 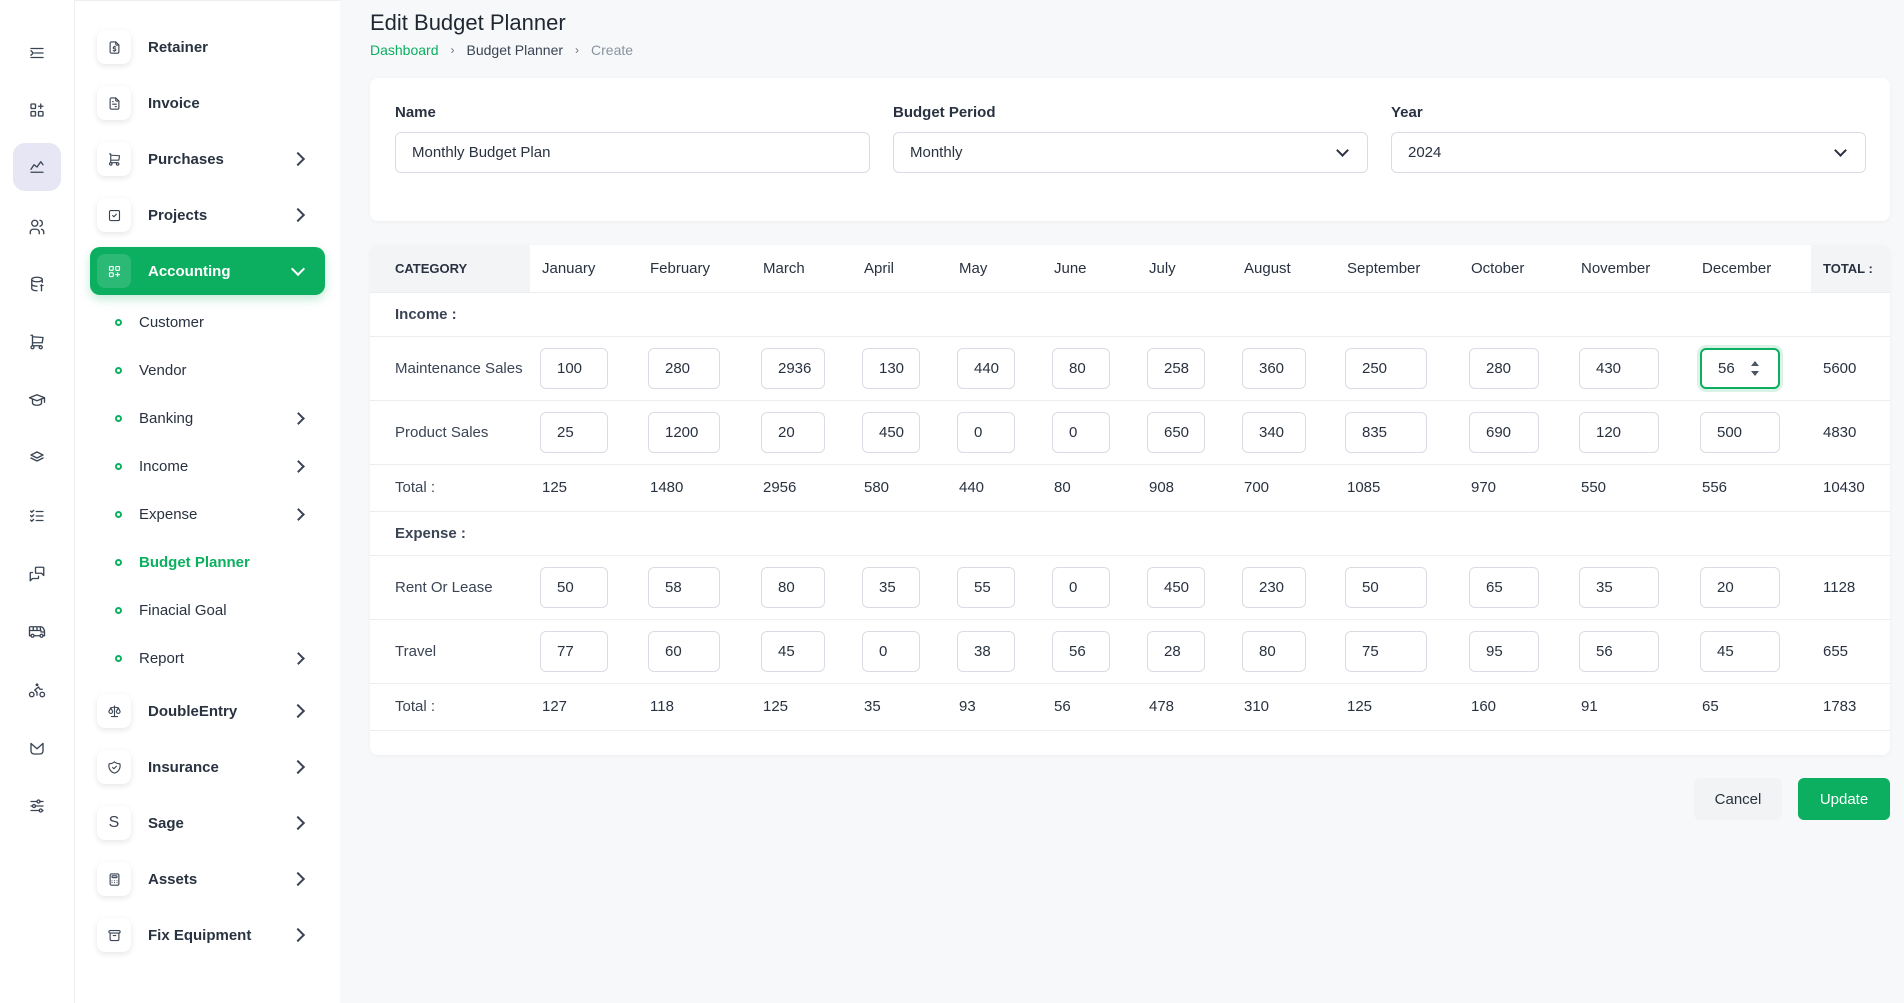 What do you see at coordinates (207, 879) in the screenshot?
I see `sidebar-item-assets: Assets` at bounding box center [207, 879].